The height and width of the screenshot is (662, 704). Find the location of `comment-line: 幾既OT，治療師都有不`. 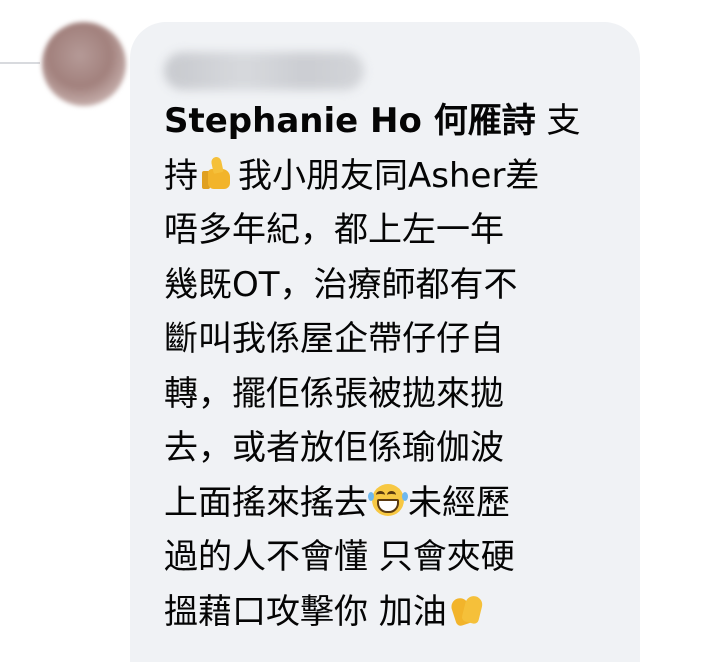

comment-line: 幾既OT，治療師都有不 is located at coordinates (341, 284).